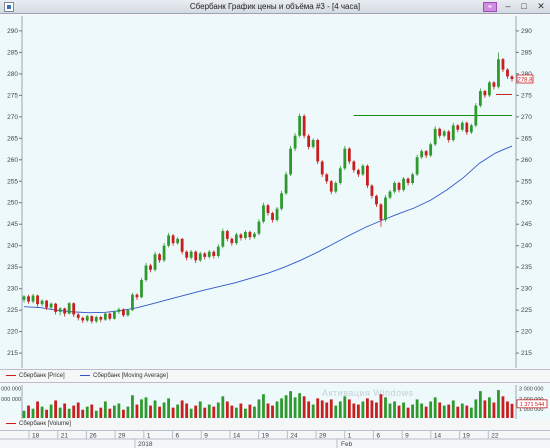 The width and height of the screenshot is (550, 448). Describe the element at coordinates (12, 203) in the screenshot. I see `price-tick-label-left: 250` at that location.